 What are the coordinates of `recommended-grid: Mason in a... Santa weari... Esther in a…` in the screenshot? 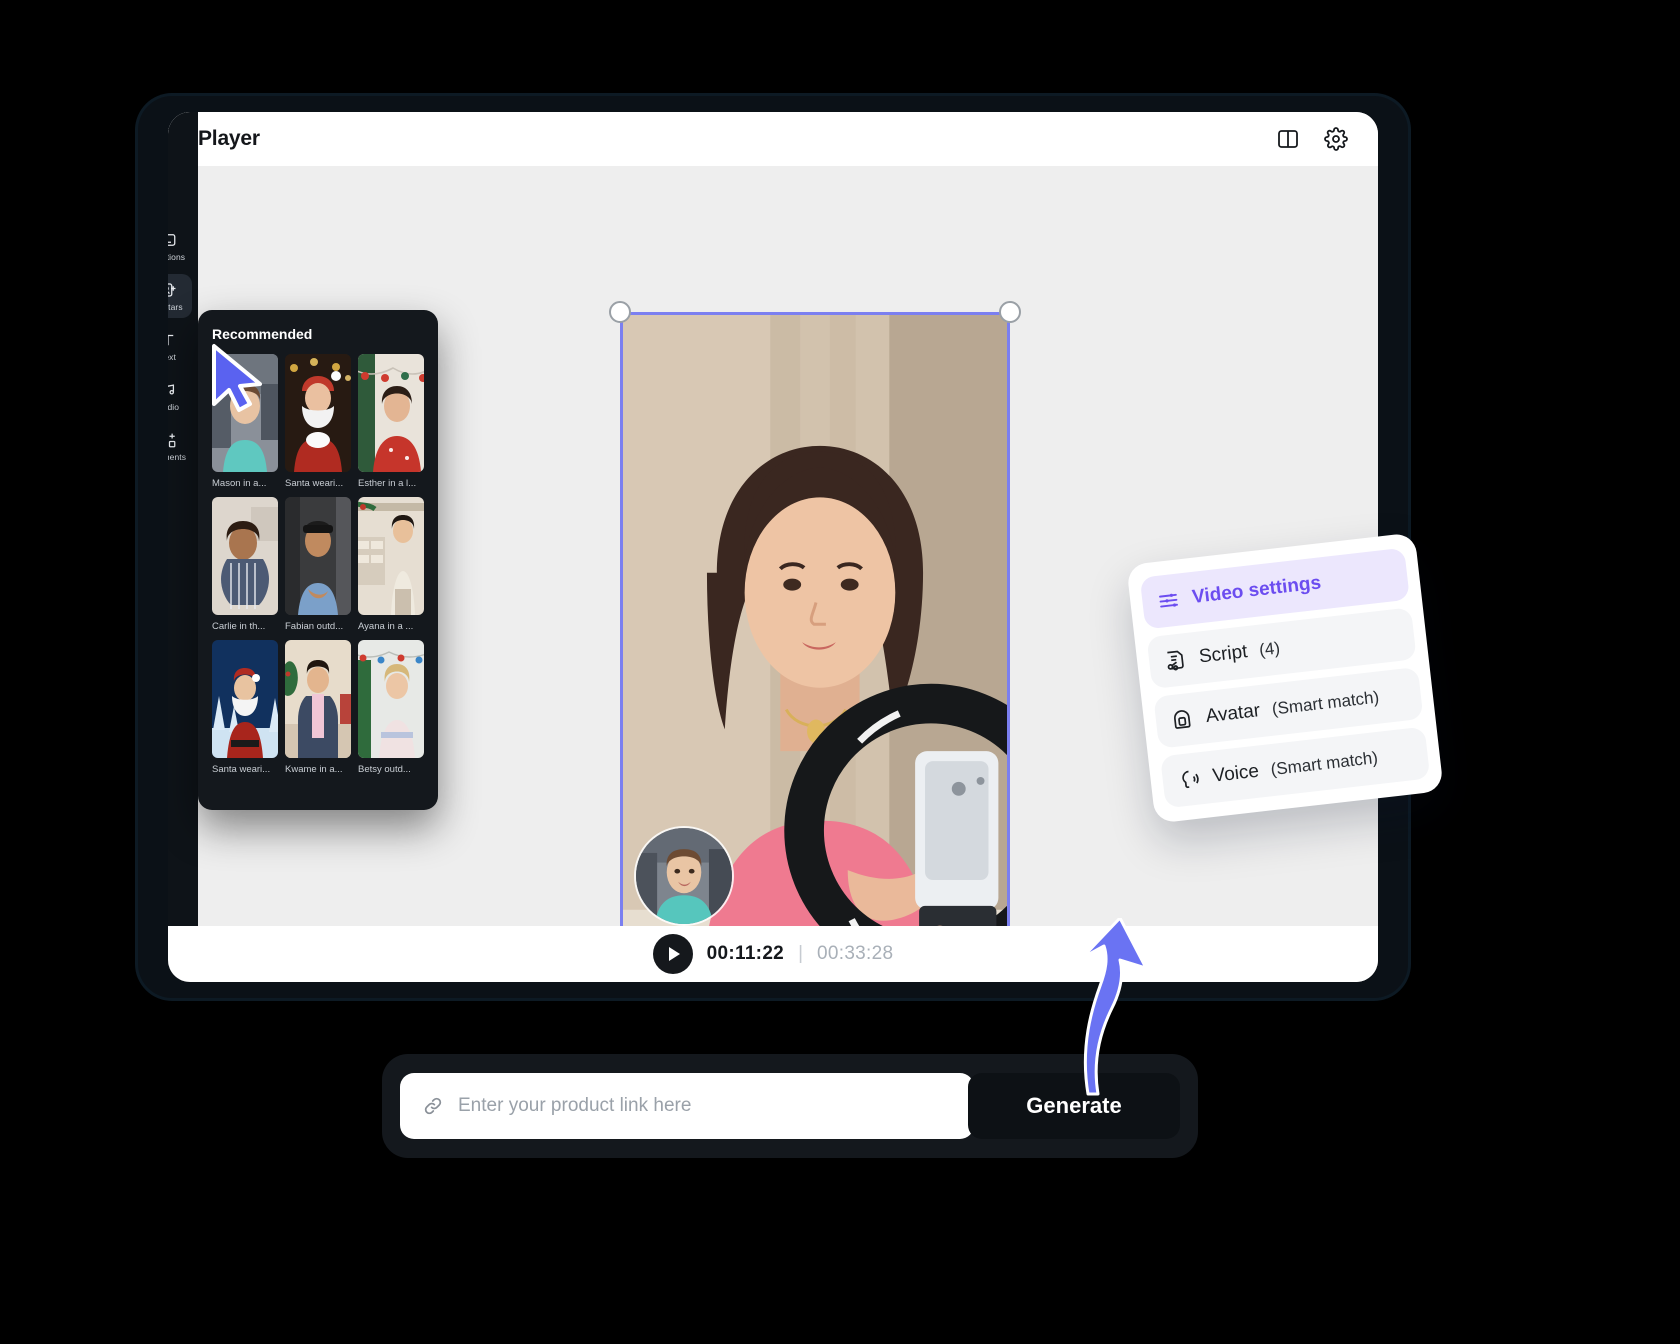 It's located at (318, 564).